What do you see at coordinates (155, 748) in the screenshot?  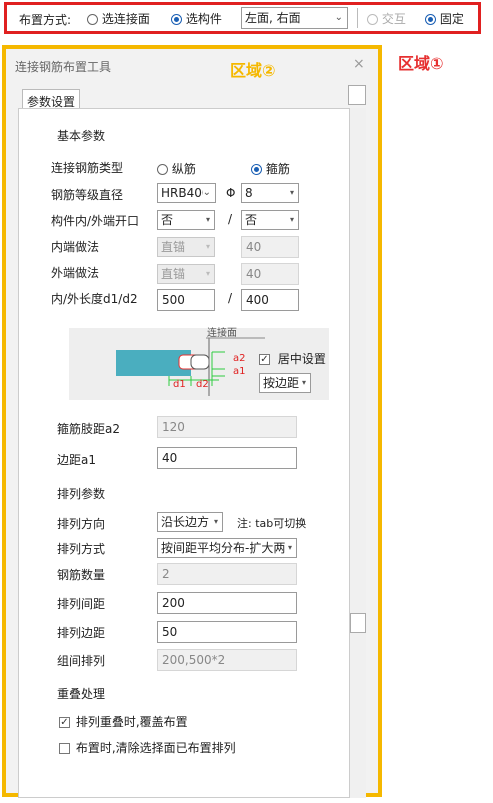 I see `clear-arrange-label: 布置时,清除选择面已布置排列` at bounding box center [155, 748].